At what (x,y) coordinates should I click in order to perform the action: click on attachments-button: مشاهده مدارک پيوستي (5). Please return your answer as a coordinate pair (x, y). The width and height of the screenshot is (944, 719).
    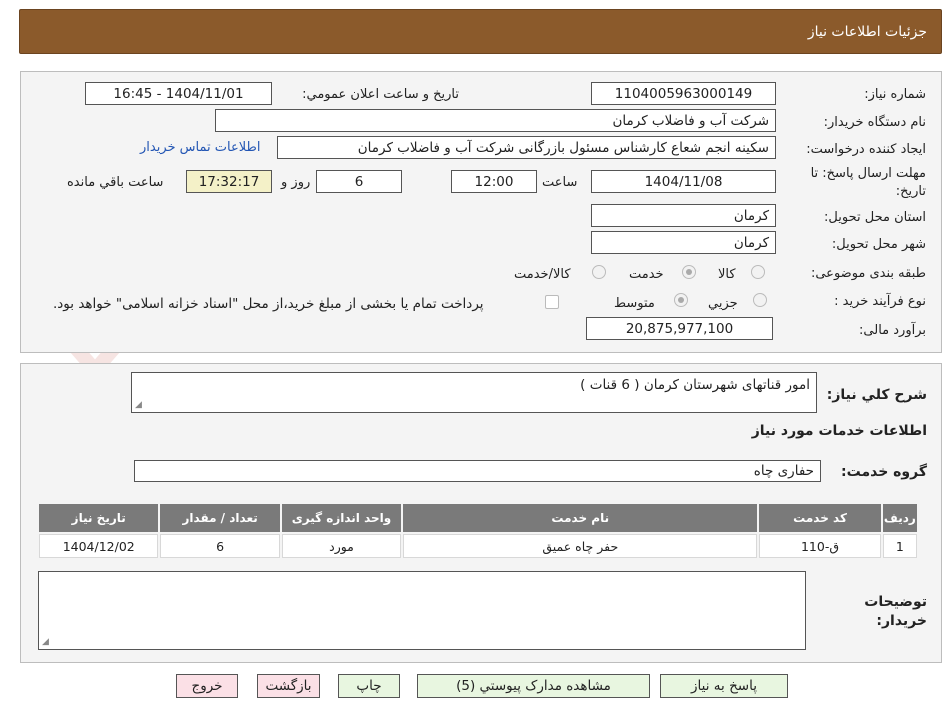
    Looking at the image, I should click on (533, 686).